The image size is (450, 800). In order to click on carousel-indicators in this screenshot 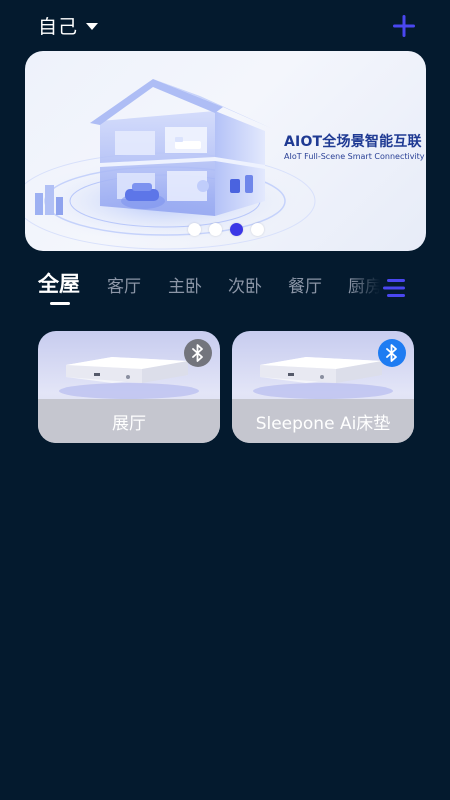, I will do `click(225, 229)`.